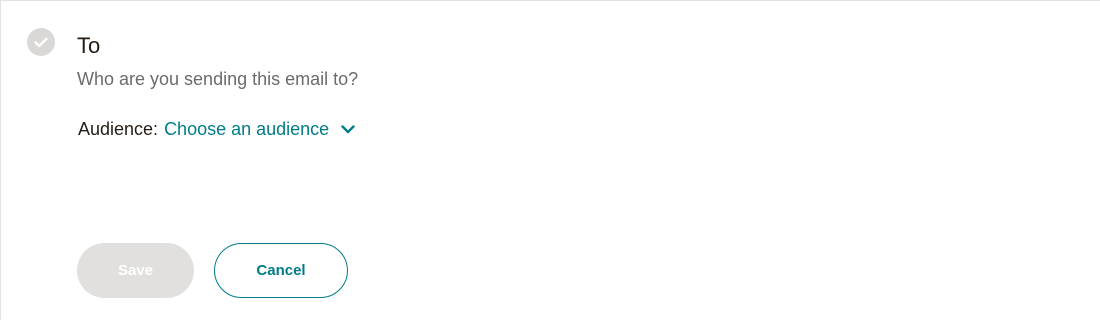 The image size is (1100, 320). I want to click on audience-row: Audience: Choose an audience, so click(216, 129).